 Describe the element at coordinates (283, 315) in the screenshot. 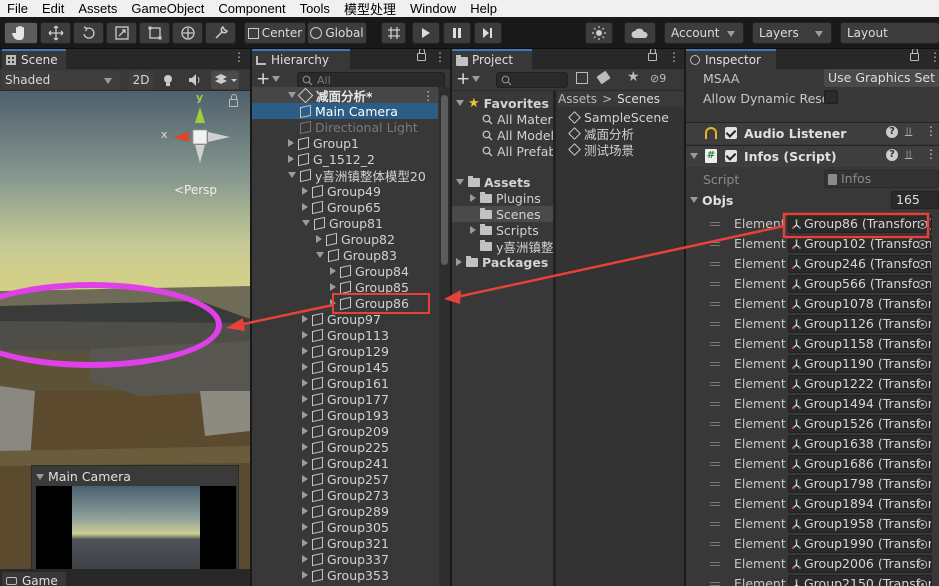

I see `arrow-line-to-scene` at that location.